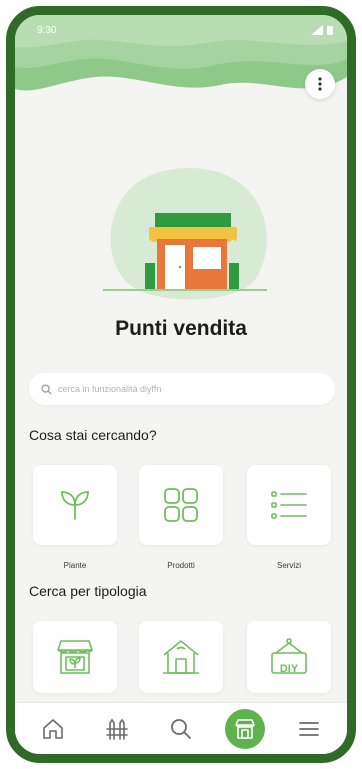 The height and width of the screenshot is (769, 362). I want to click on section-title-type: Cerca per tipologia, so click(88, 591).